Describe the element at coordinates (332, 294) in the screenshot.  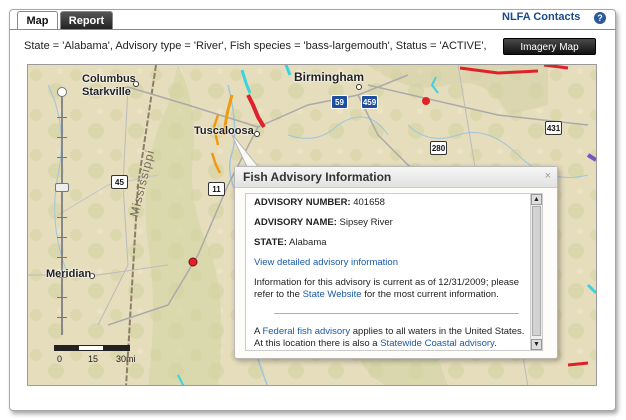
I see `state-website-link: State Website` at that location.